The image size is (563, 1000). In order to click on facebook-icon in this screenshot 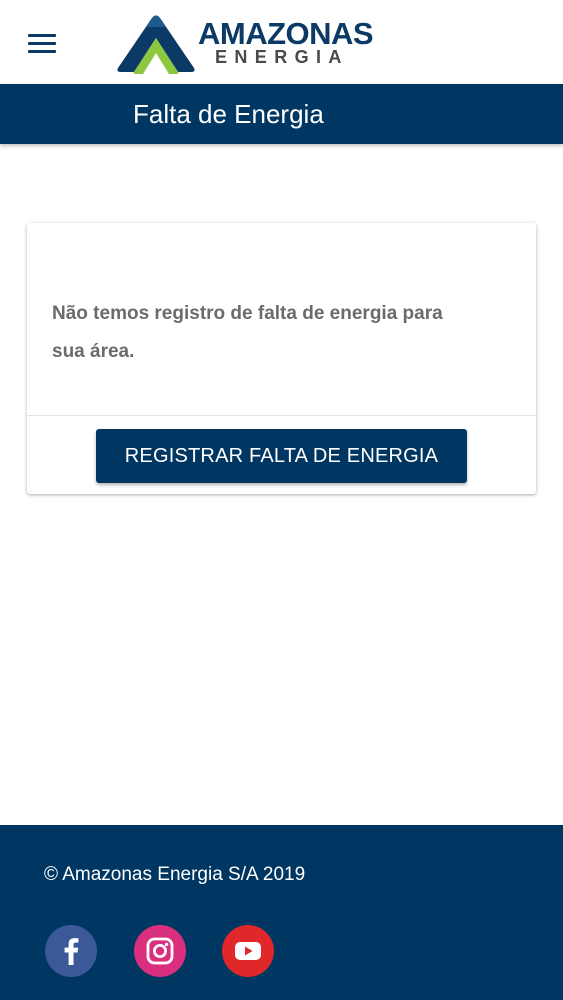, I will do `click(71, 951)`.